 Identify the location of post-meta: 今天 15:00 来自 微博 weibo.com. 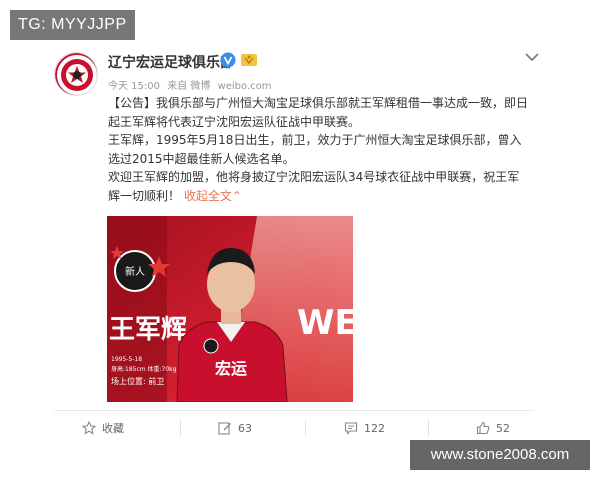
(190, 84).